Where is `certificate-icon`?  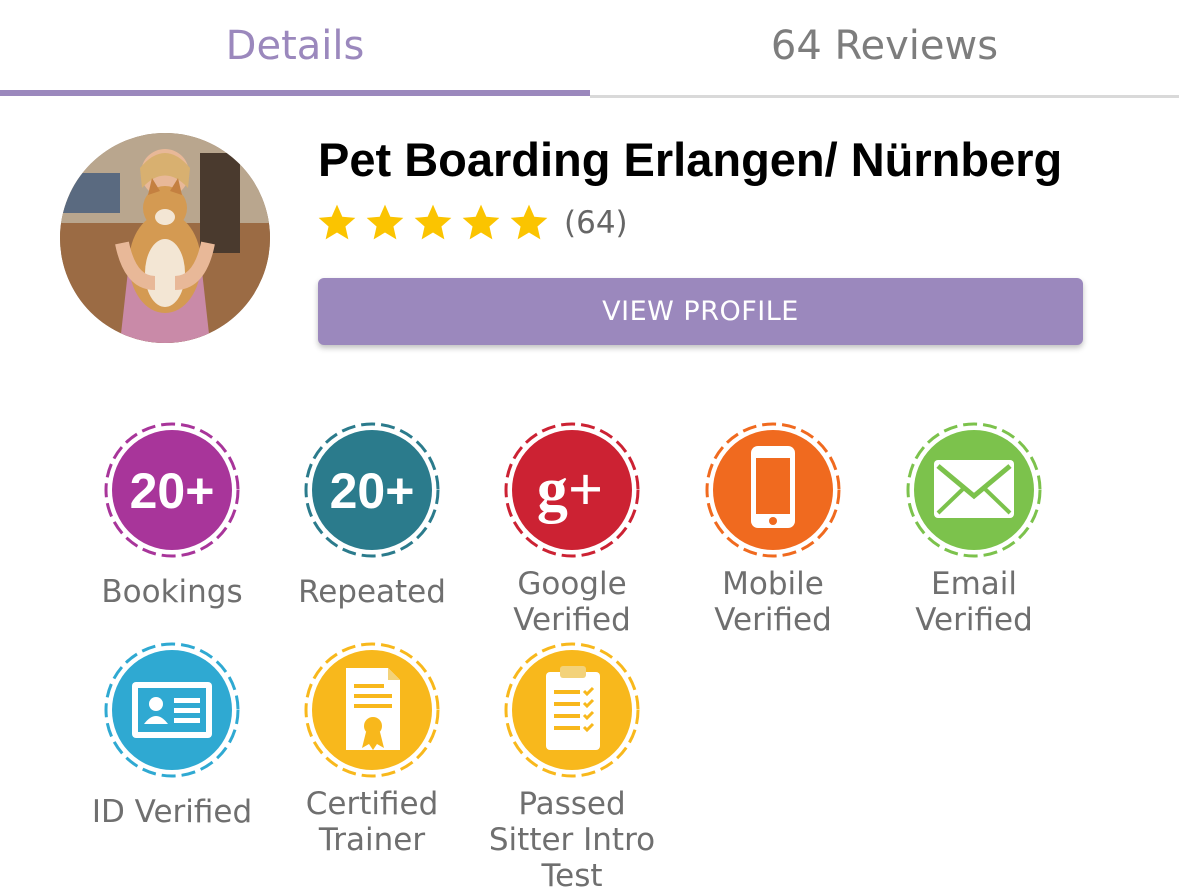
certificate-icon is located at coordinates (372, 710).